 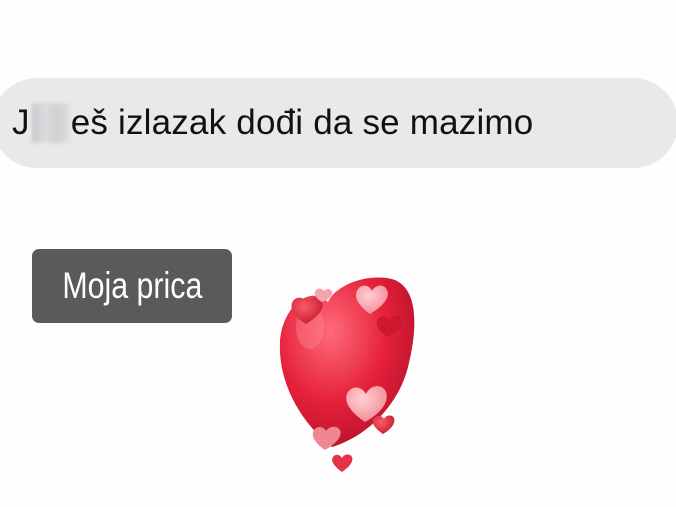 I want to click on message-text-suffix: eš izlazak dođi da se mazimo, so click(x=302, y=122).